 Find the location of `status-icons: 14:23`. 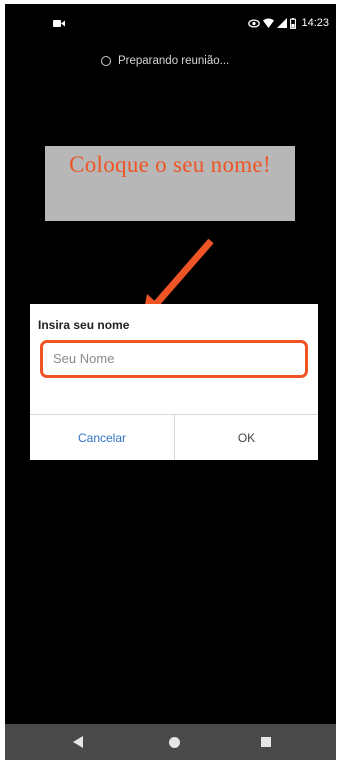

status-icons: 14:23 is located at coordinates (288, 23).